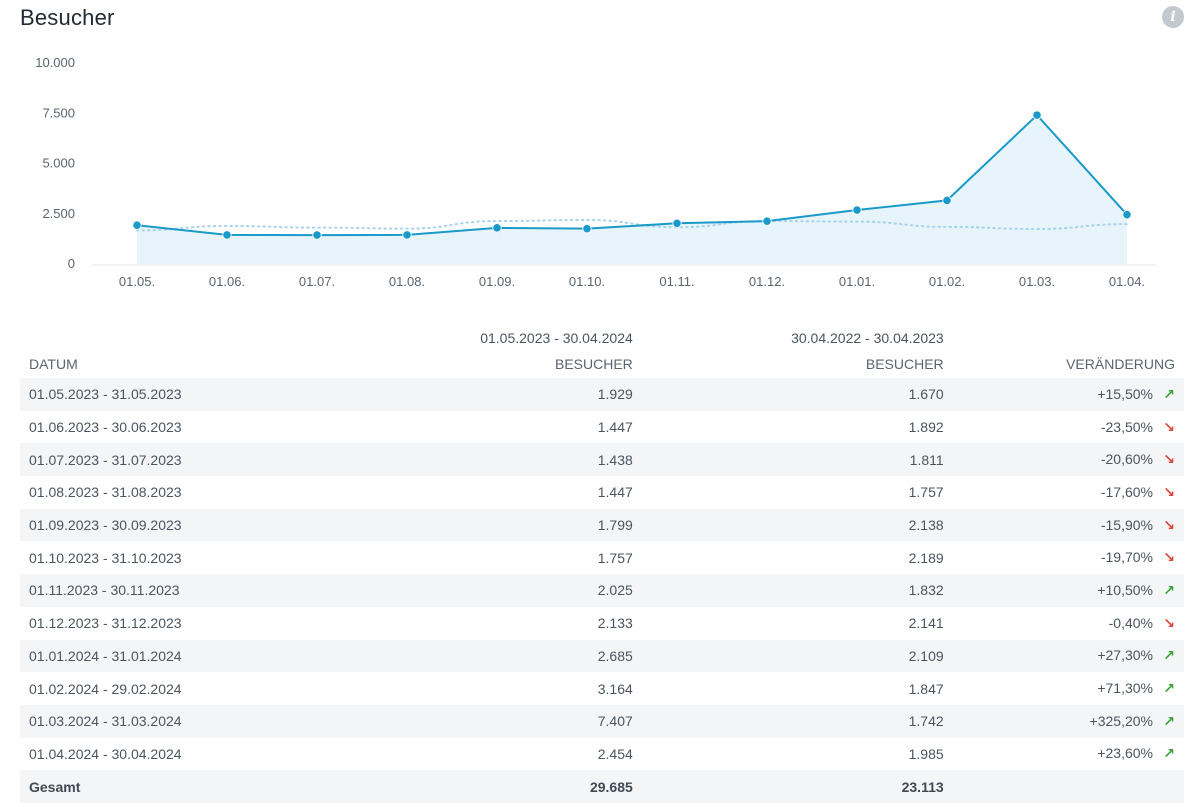 The width and height of the screenshot is (1202, 807). What do you see at coordinates (615, 590) in the screenshot?
I see `row-visitors-current: 2.025` at bounding box center [615, 590].